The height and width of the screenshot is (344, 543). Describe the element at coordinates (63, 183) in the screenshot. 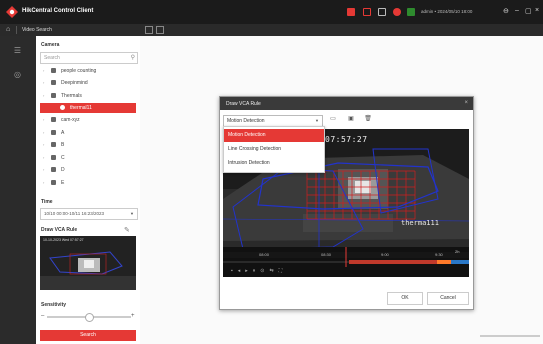

I see `tree-item-label: E` at that location.